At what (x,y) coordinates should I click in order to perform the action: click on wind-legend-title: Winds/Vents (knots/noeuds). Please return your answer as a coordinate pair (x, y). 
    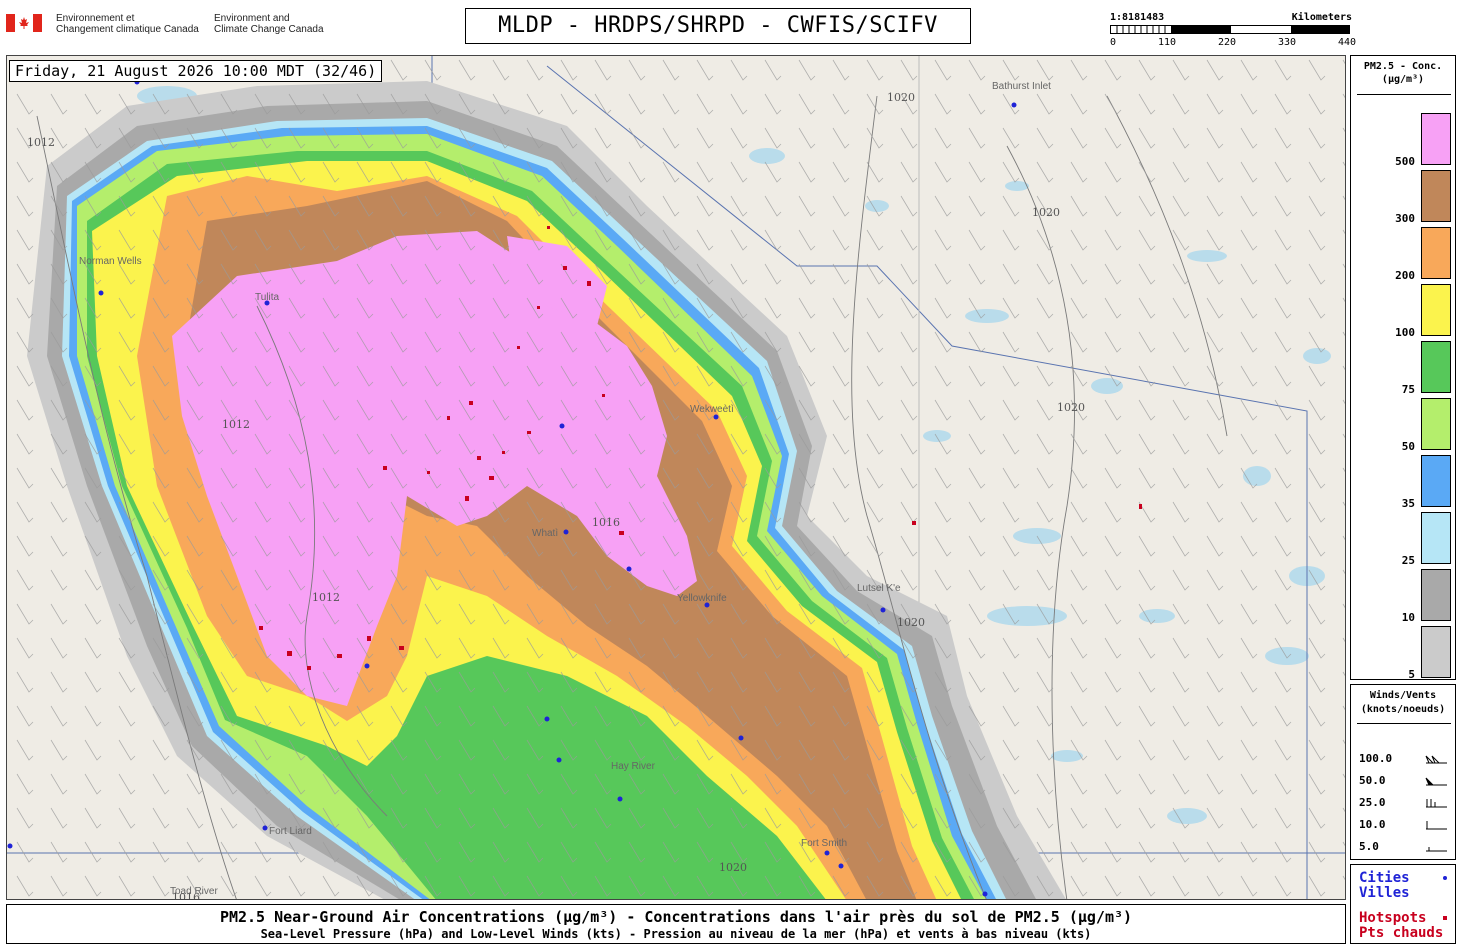
    Looking at the image, I should click on (1403, 702).